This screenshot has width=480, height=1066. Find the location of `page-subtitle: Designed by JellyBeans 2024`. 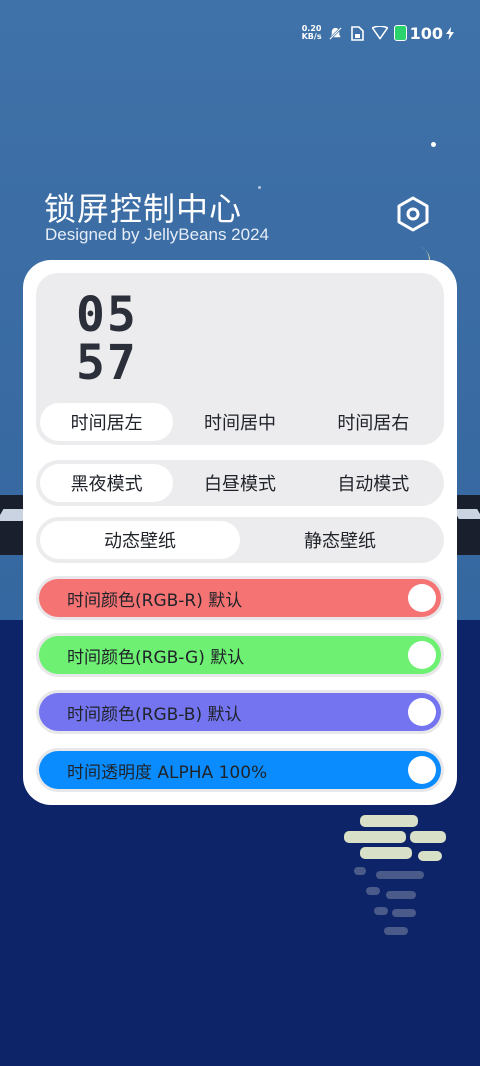

page-subtitle: Designed by JellyBeans 2024 is located at coordinates (157, 234).